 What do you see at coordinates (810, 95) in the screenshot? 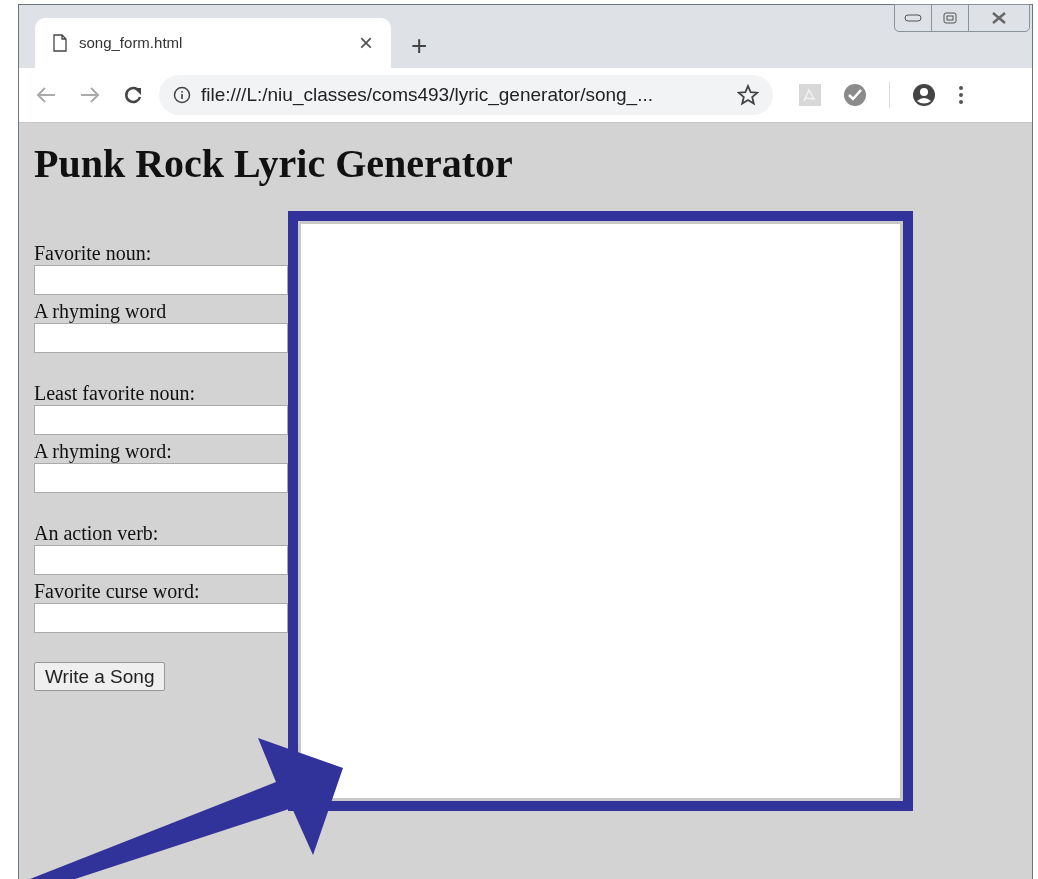
I see `pdf-extension-icon` at bounding box center [810, 95].